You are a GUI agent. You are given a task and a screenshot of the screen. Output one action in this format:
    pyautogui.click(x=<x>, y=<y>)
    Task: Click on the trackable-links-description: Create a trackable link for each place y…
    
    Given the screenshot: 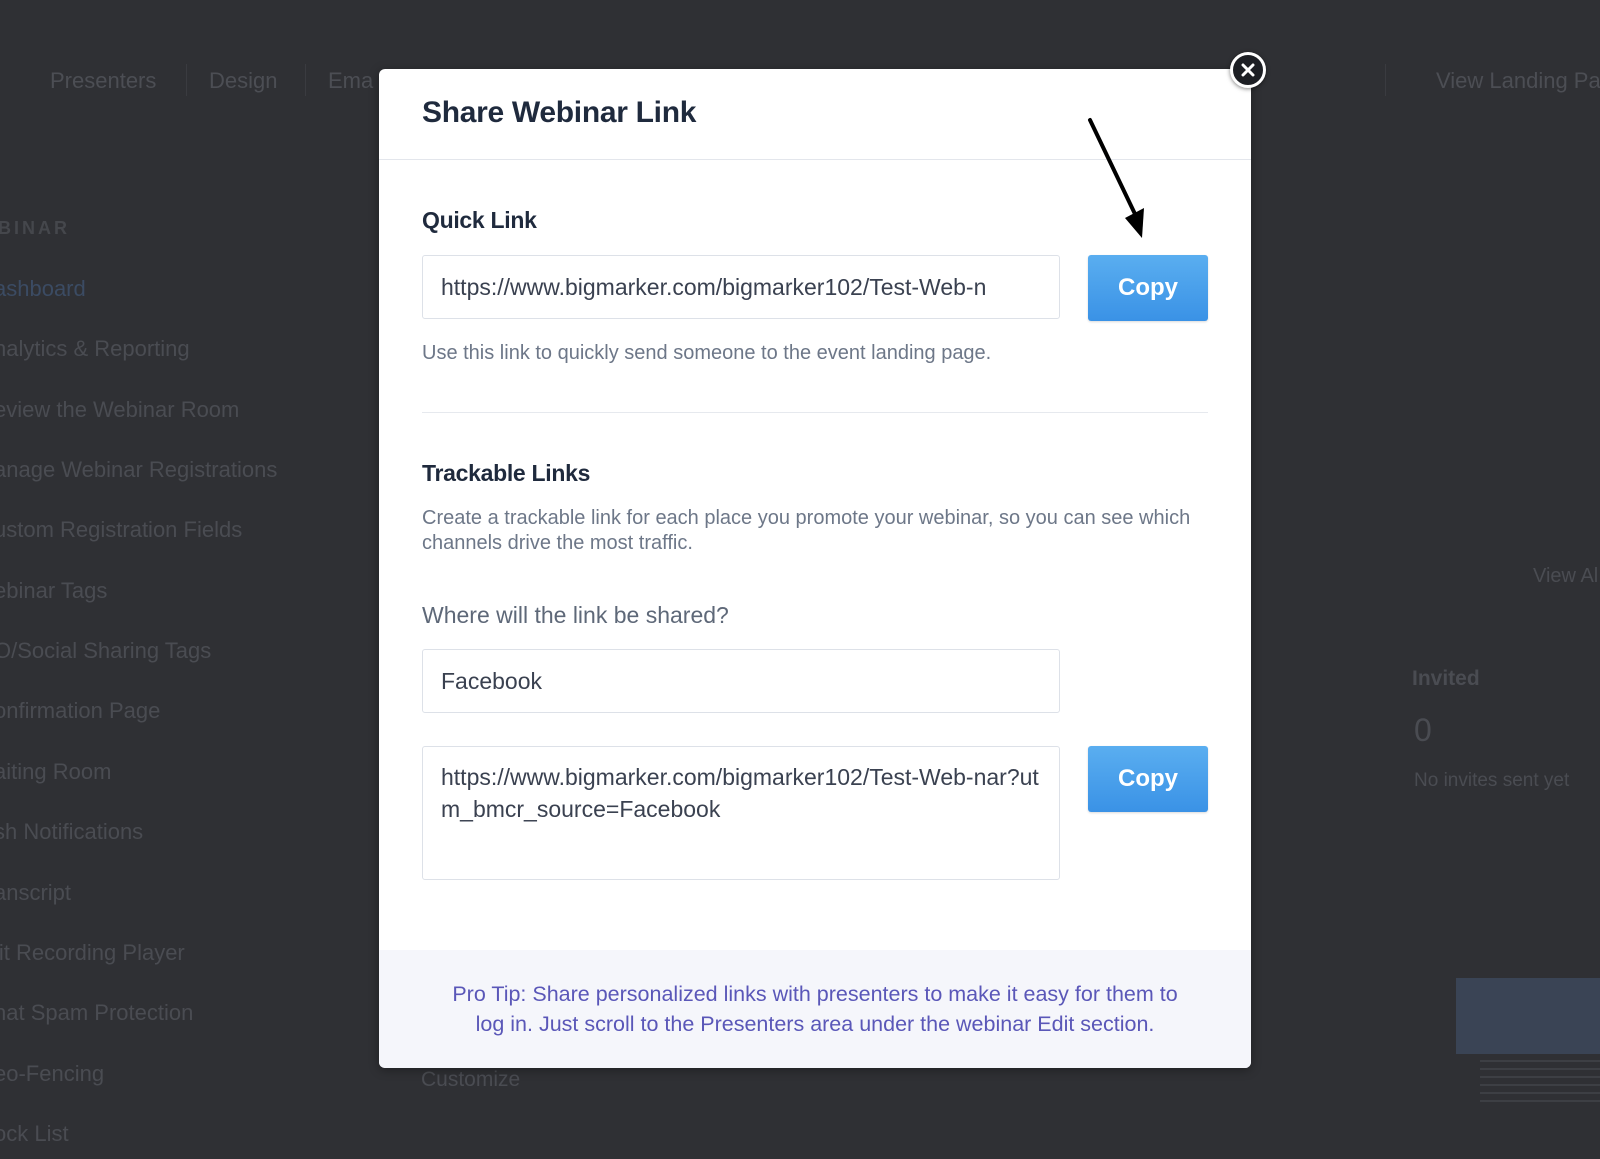 What is the action you would take?
    pyautogui.click(x=806, y=530)
    